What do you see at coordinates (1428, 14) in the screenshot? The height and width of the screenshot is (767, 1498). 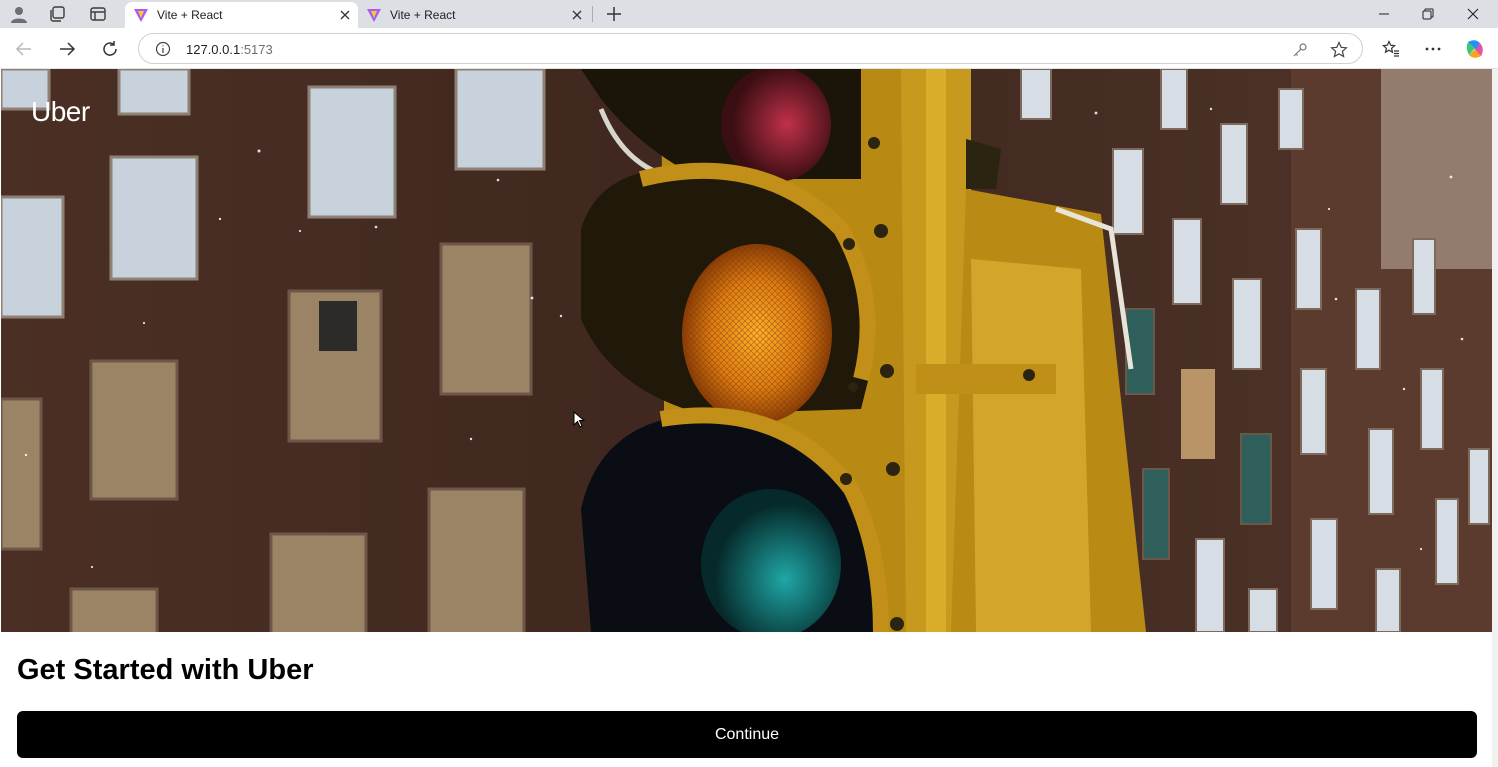 I see `restore-icon` at bounding box center [1428, 14].